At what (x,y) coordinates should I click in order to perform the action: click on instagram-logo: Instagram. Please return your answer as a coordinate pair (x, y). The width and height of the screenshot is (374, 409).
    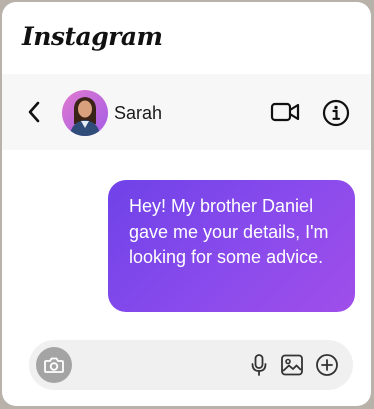
    Looking at the image, I should click on (92, 36).